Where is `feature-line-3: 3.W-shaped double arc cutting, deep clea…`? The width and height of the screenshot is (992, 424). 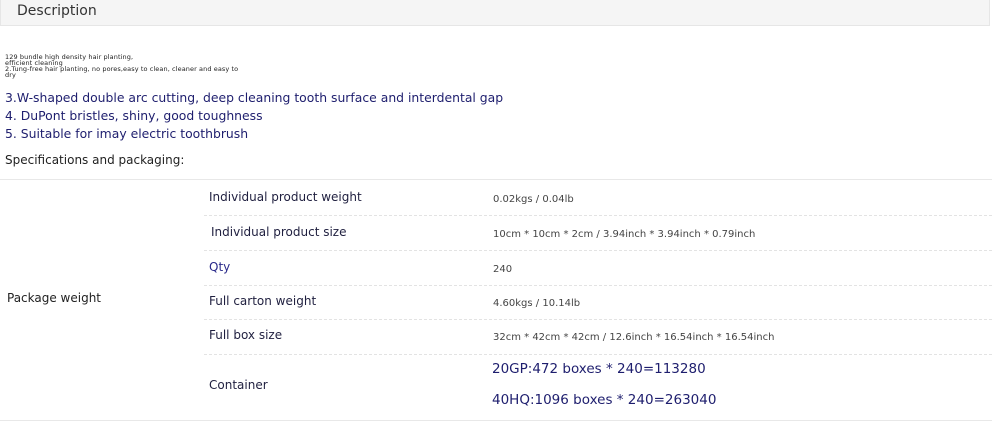
feature-line-3: 3.W-shaped double arc cutting, deep clea… is located at coordinates (254, 97).